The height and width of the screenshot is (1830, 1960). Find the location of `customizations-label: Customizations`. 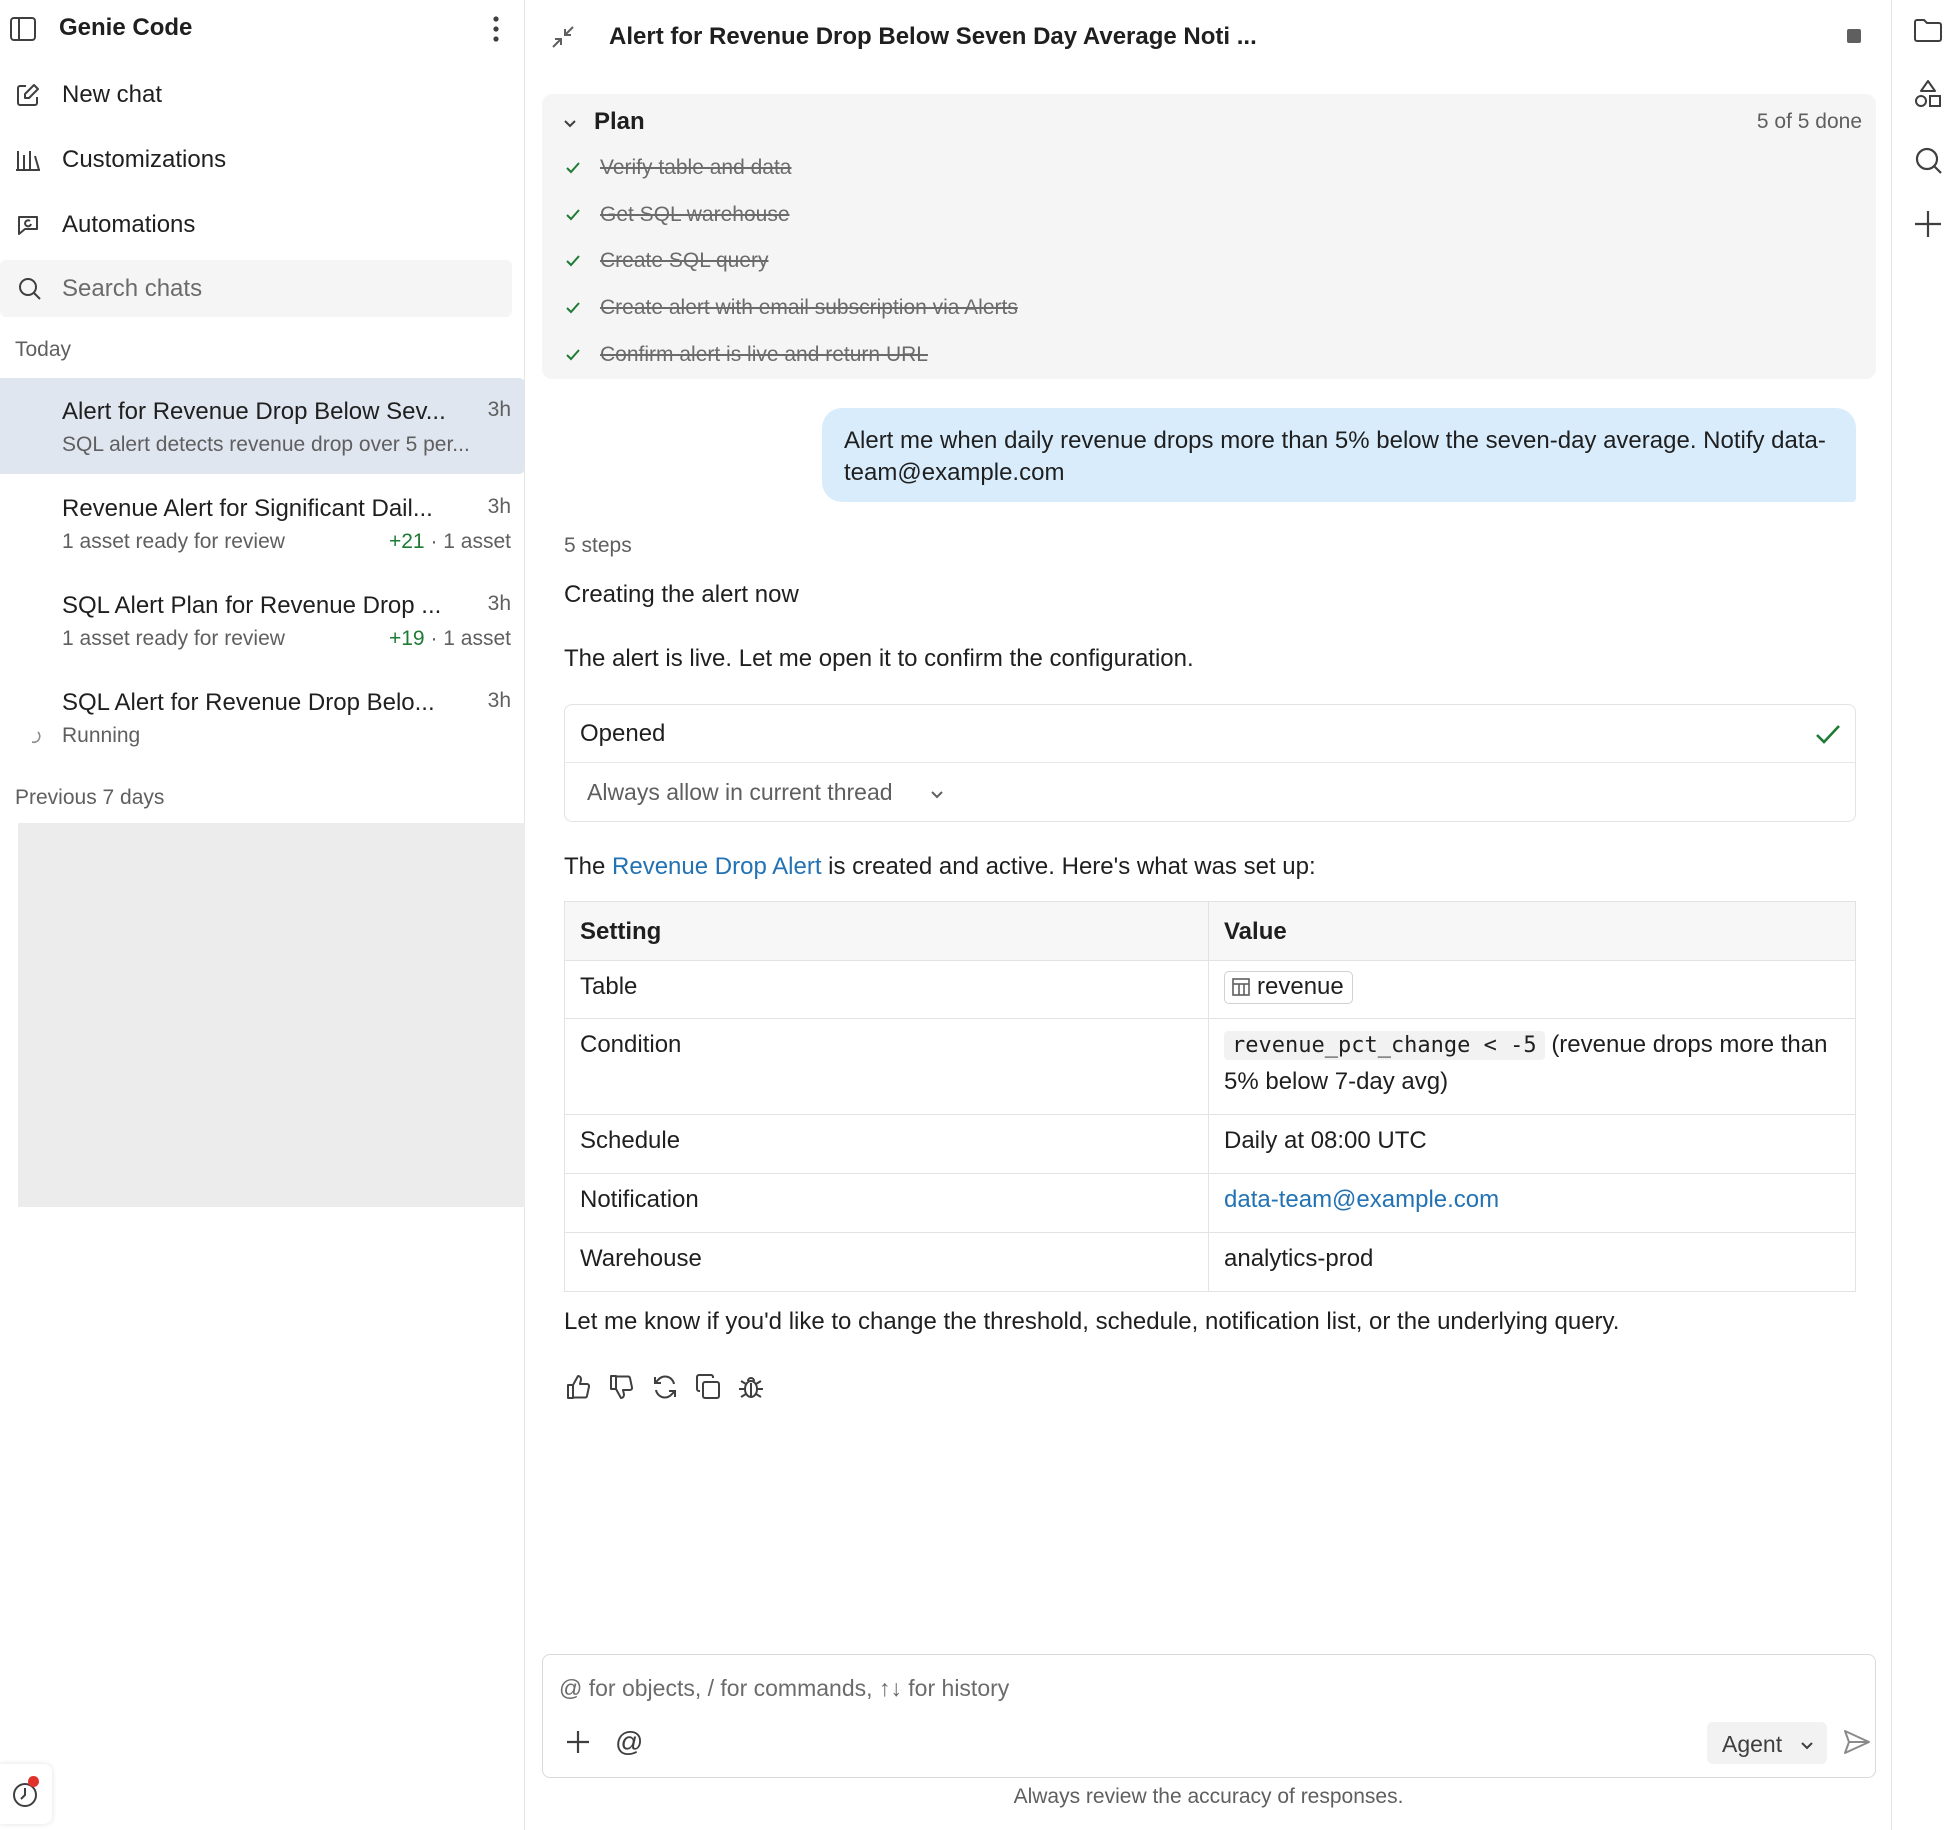

customizations-label: Customizations is located at coordinates (144, 159).